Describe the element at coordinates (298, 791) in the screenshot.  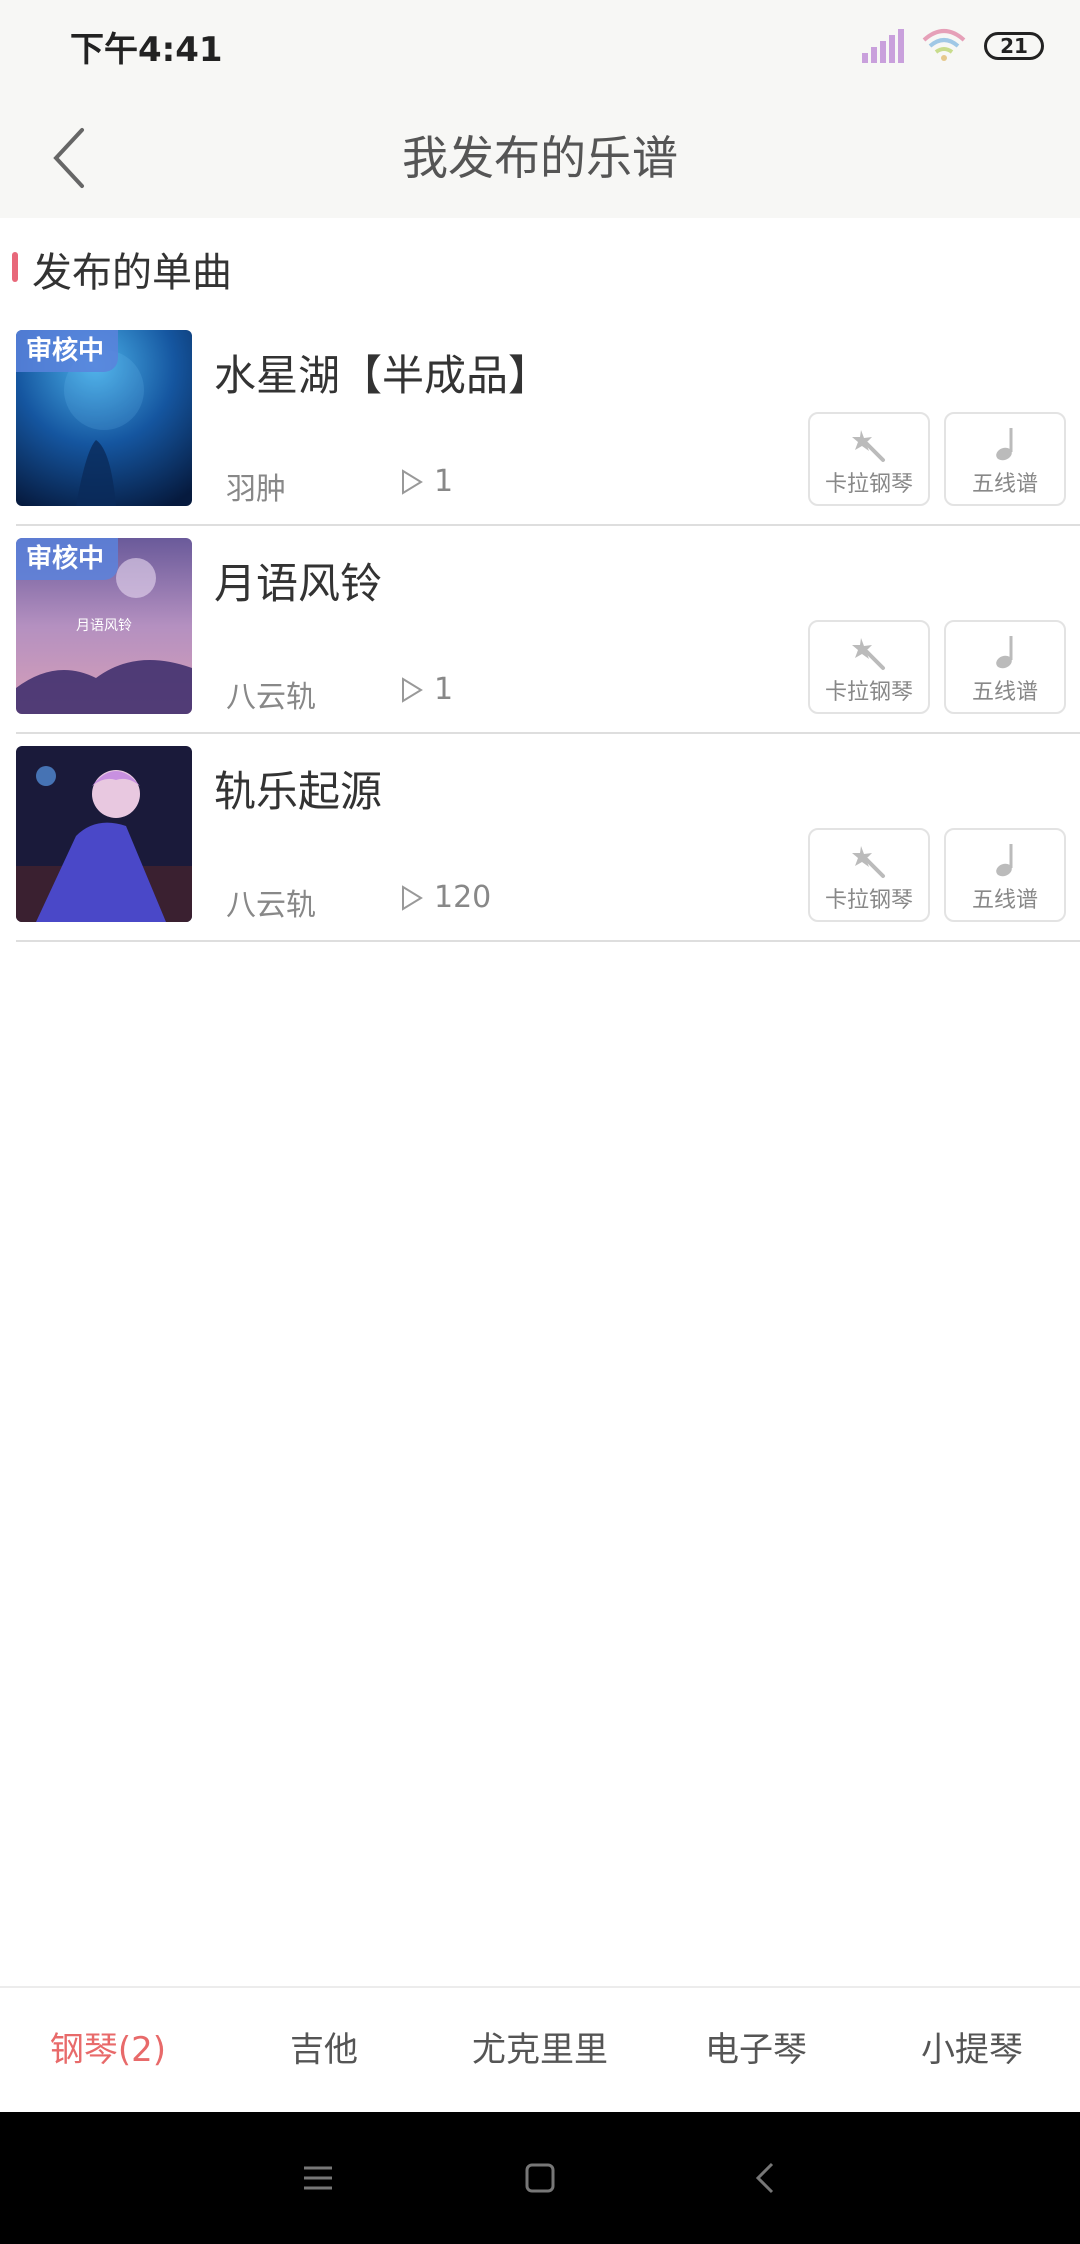
I see `song-title: 轨乐起源` at that location.